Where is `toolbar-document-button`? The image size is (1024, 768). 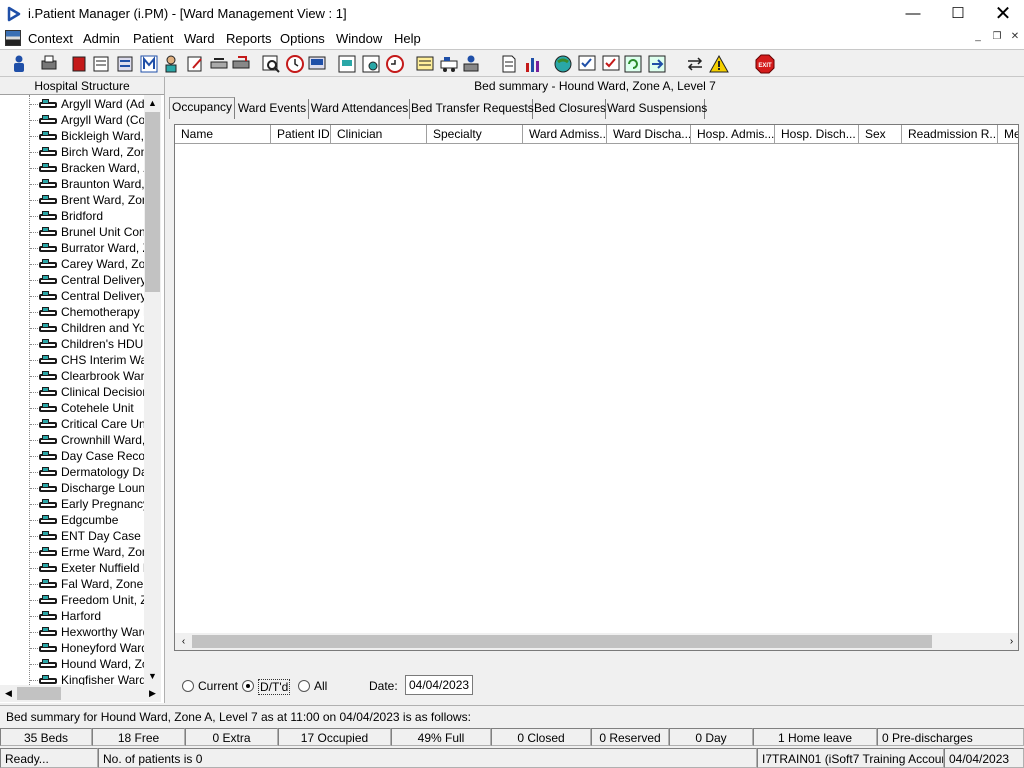 toolbar-document-button is located at coordinates (509, 64).